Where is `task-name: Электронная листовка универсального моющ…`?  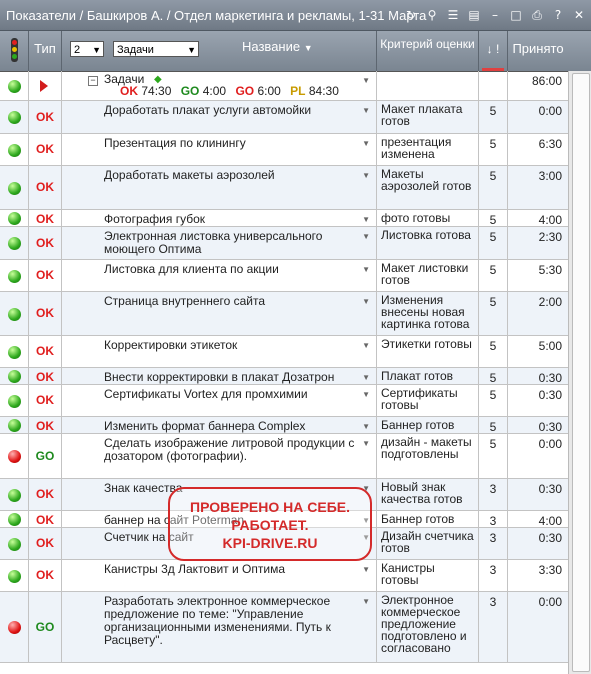
task-name: Электронная листовка универсального моющ… is located at coordinates (213, 242).